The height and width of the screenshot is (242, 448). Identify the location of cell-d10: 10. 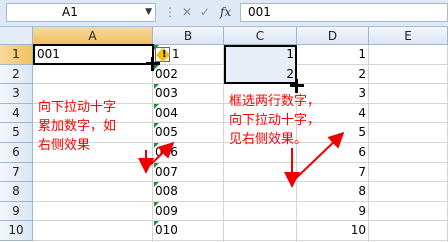
(331, 231).